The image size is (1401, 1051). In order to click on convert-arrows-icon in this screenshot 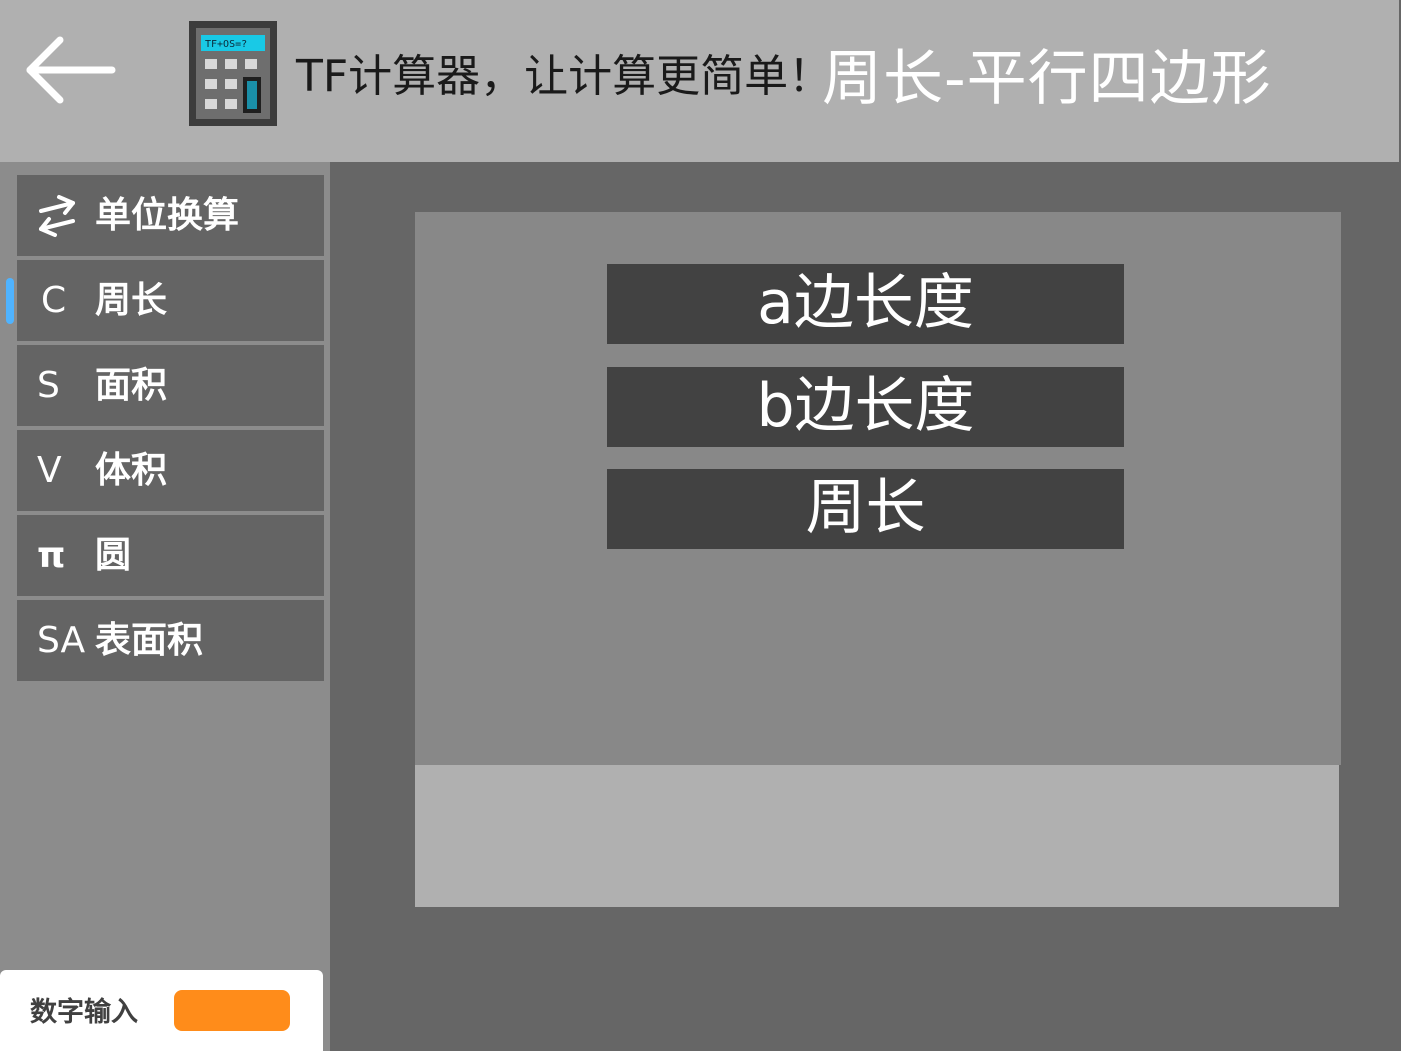, I will do `click(57, 215)`.